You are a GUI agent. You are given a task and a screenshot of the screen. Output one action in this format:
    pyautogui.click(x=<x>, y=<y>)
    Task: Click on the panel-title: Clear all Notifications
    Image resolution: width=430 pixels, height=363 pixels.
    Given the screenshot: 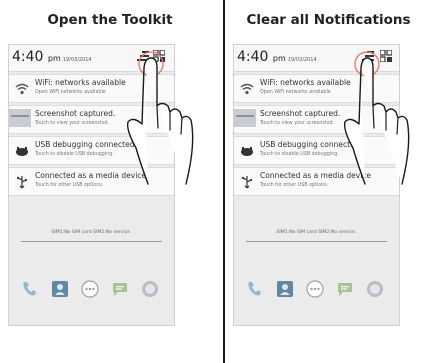 What is the action you would take?
    pyautogui.click(x=328, y=20)
    